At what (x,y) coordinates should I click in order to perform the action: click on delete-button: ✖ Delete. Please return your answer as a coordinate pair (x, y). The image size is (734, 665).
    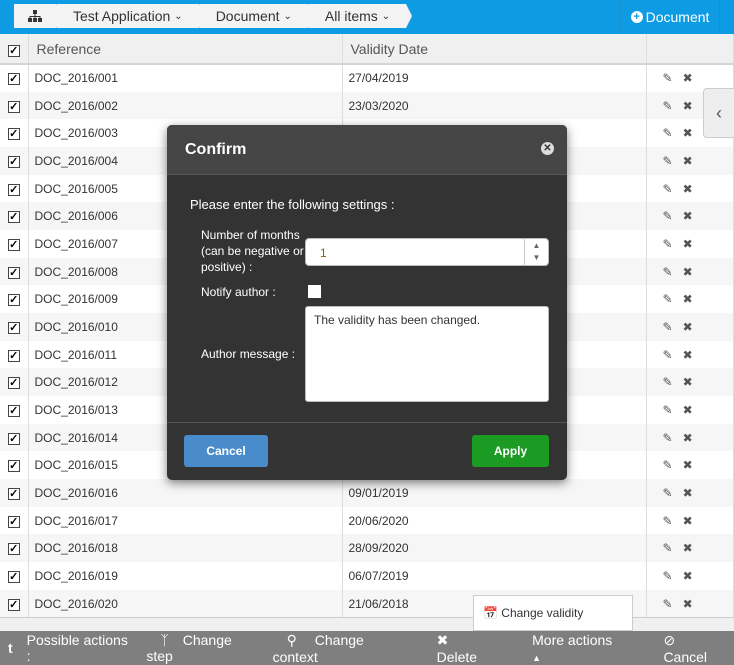
    Looking at the image, I should click on (464, 648).